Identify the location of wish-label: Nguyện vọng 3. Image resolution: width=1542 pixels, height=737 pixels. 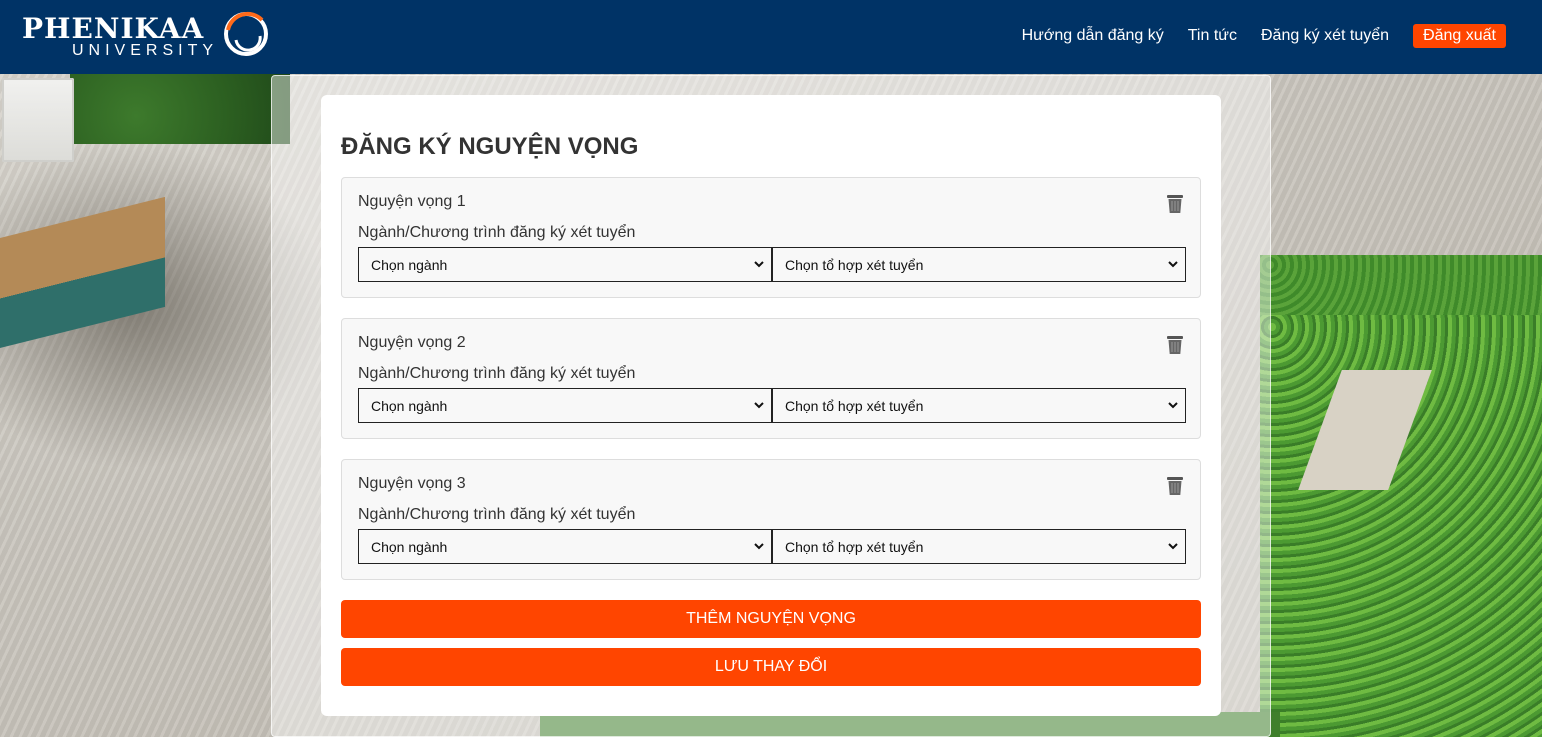
(412, 483).